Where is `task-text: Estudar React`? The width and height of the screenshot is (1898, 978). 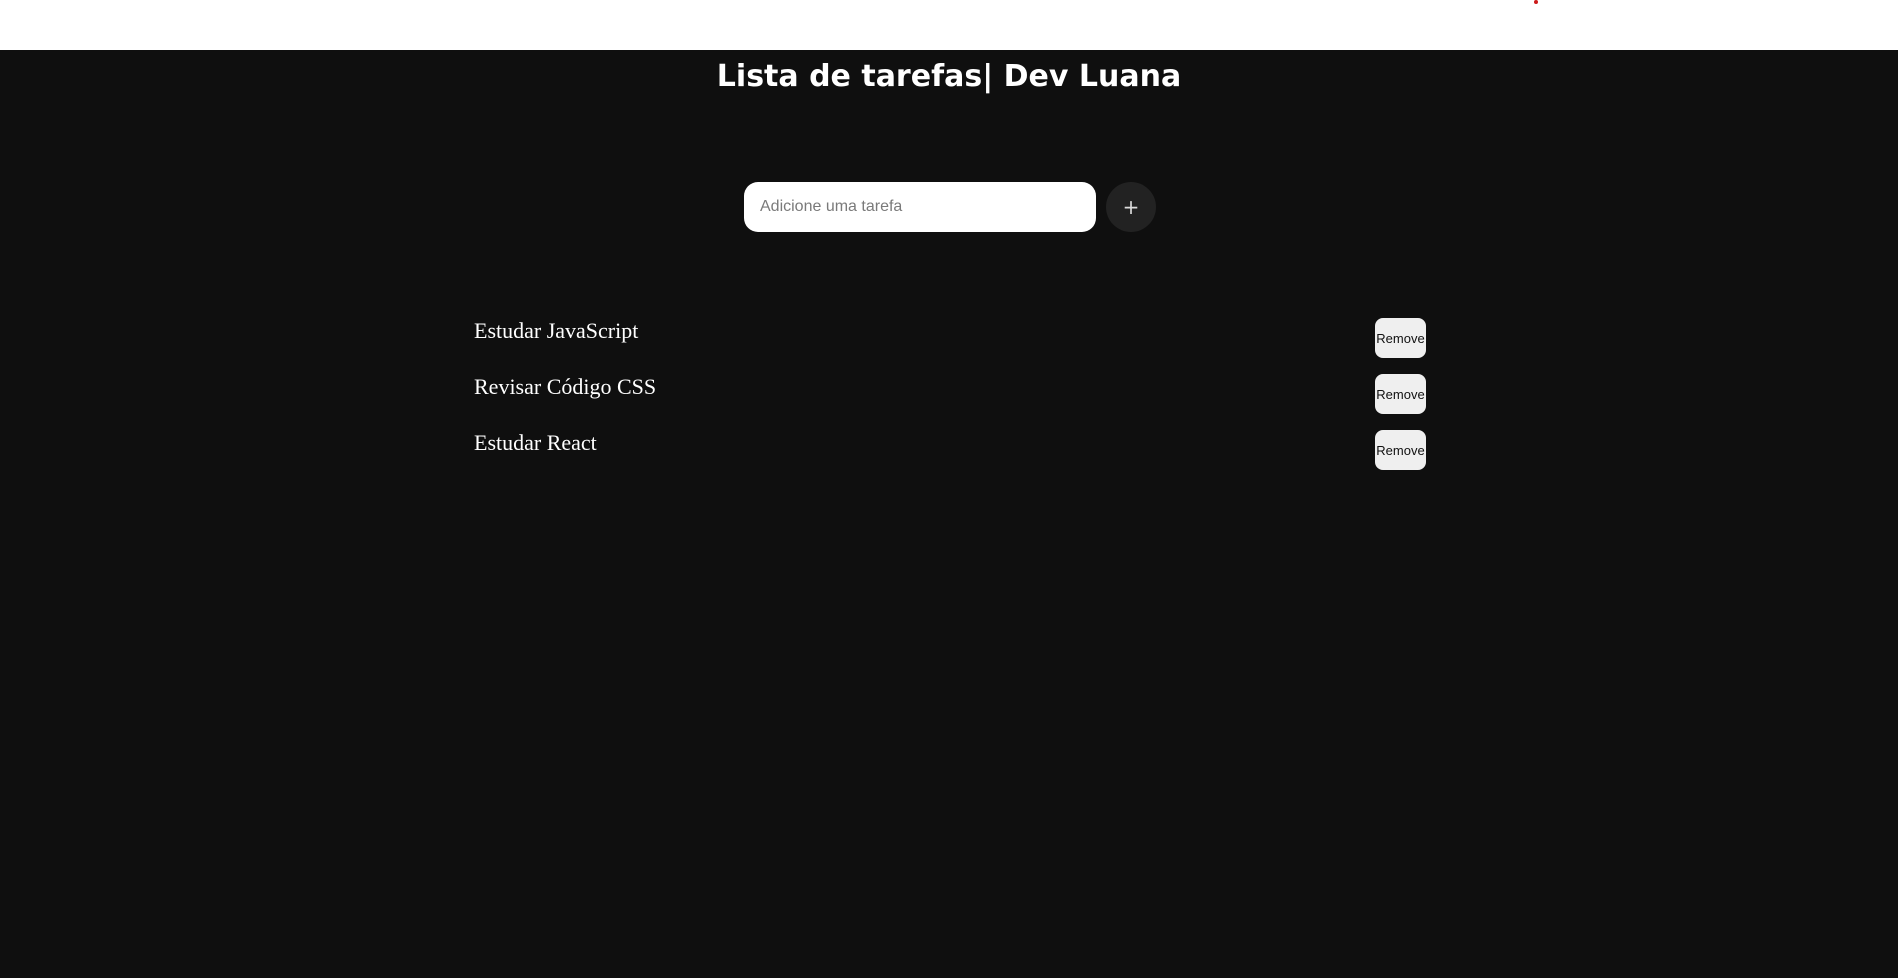
task-text: Estudar React is located at coordinates (535, 442).